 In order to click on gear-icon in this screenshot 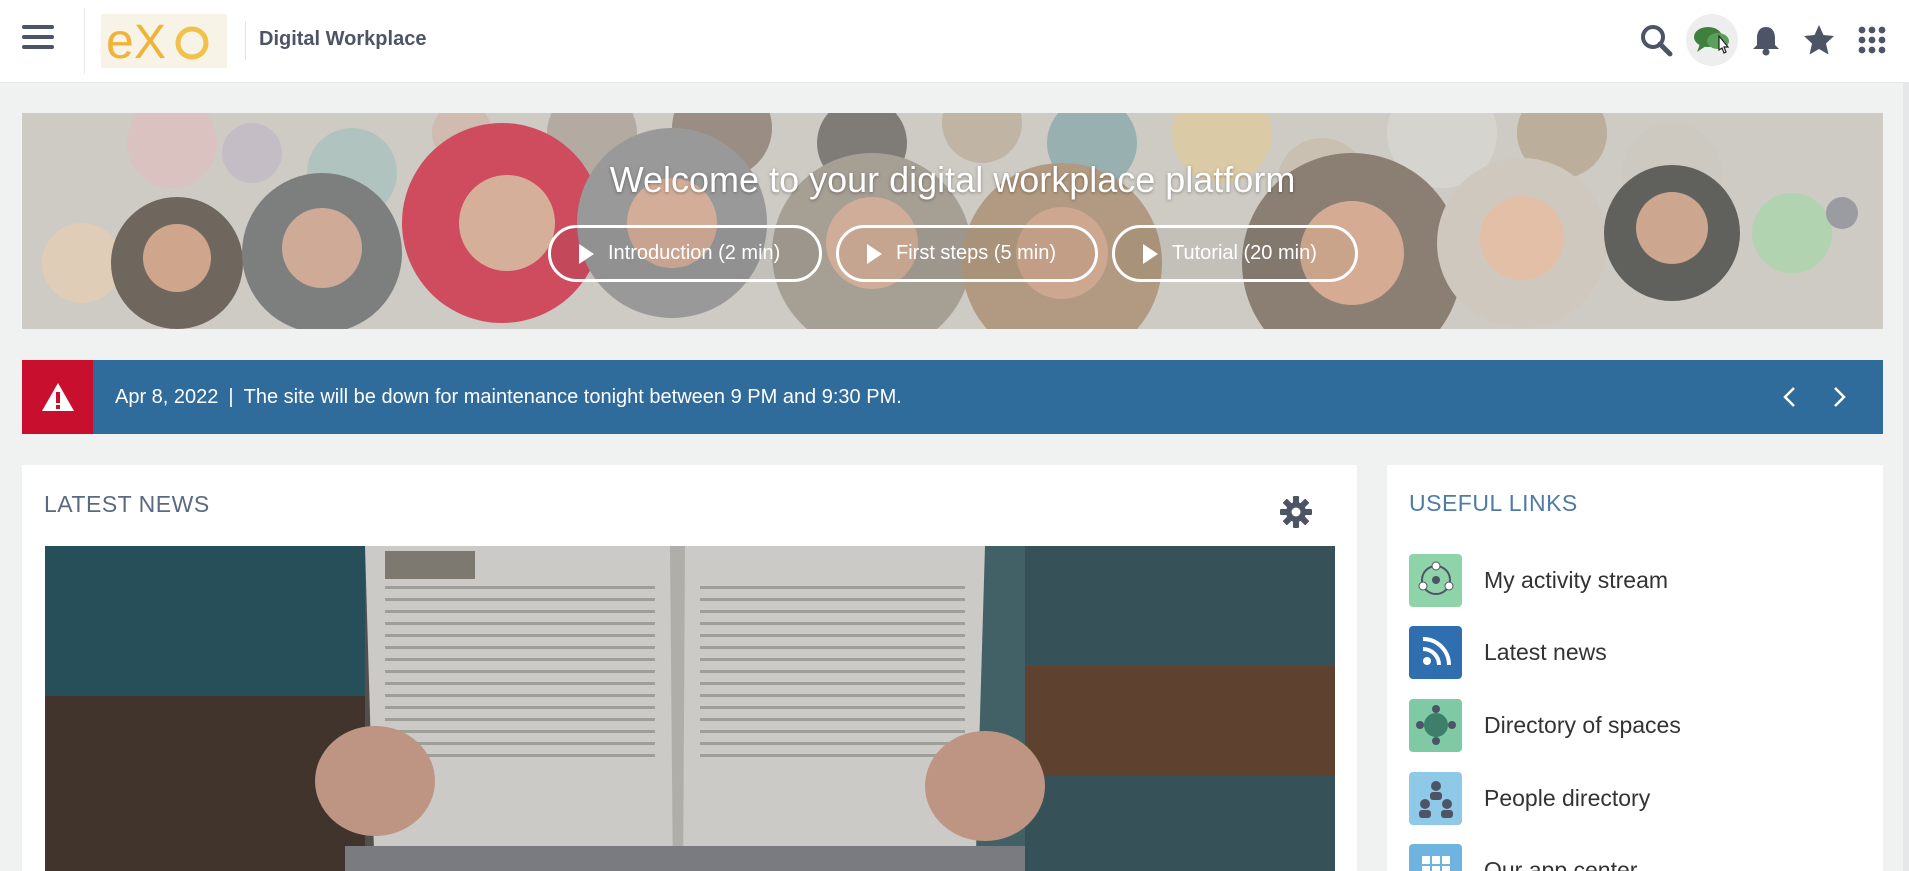, I will do `click(1296, 512)`.